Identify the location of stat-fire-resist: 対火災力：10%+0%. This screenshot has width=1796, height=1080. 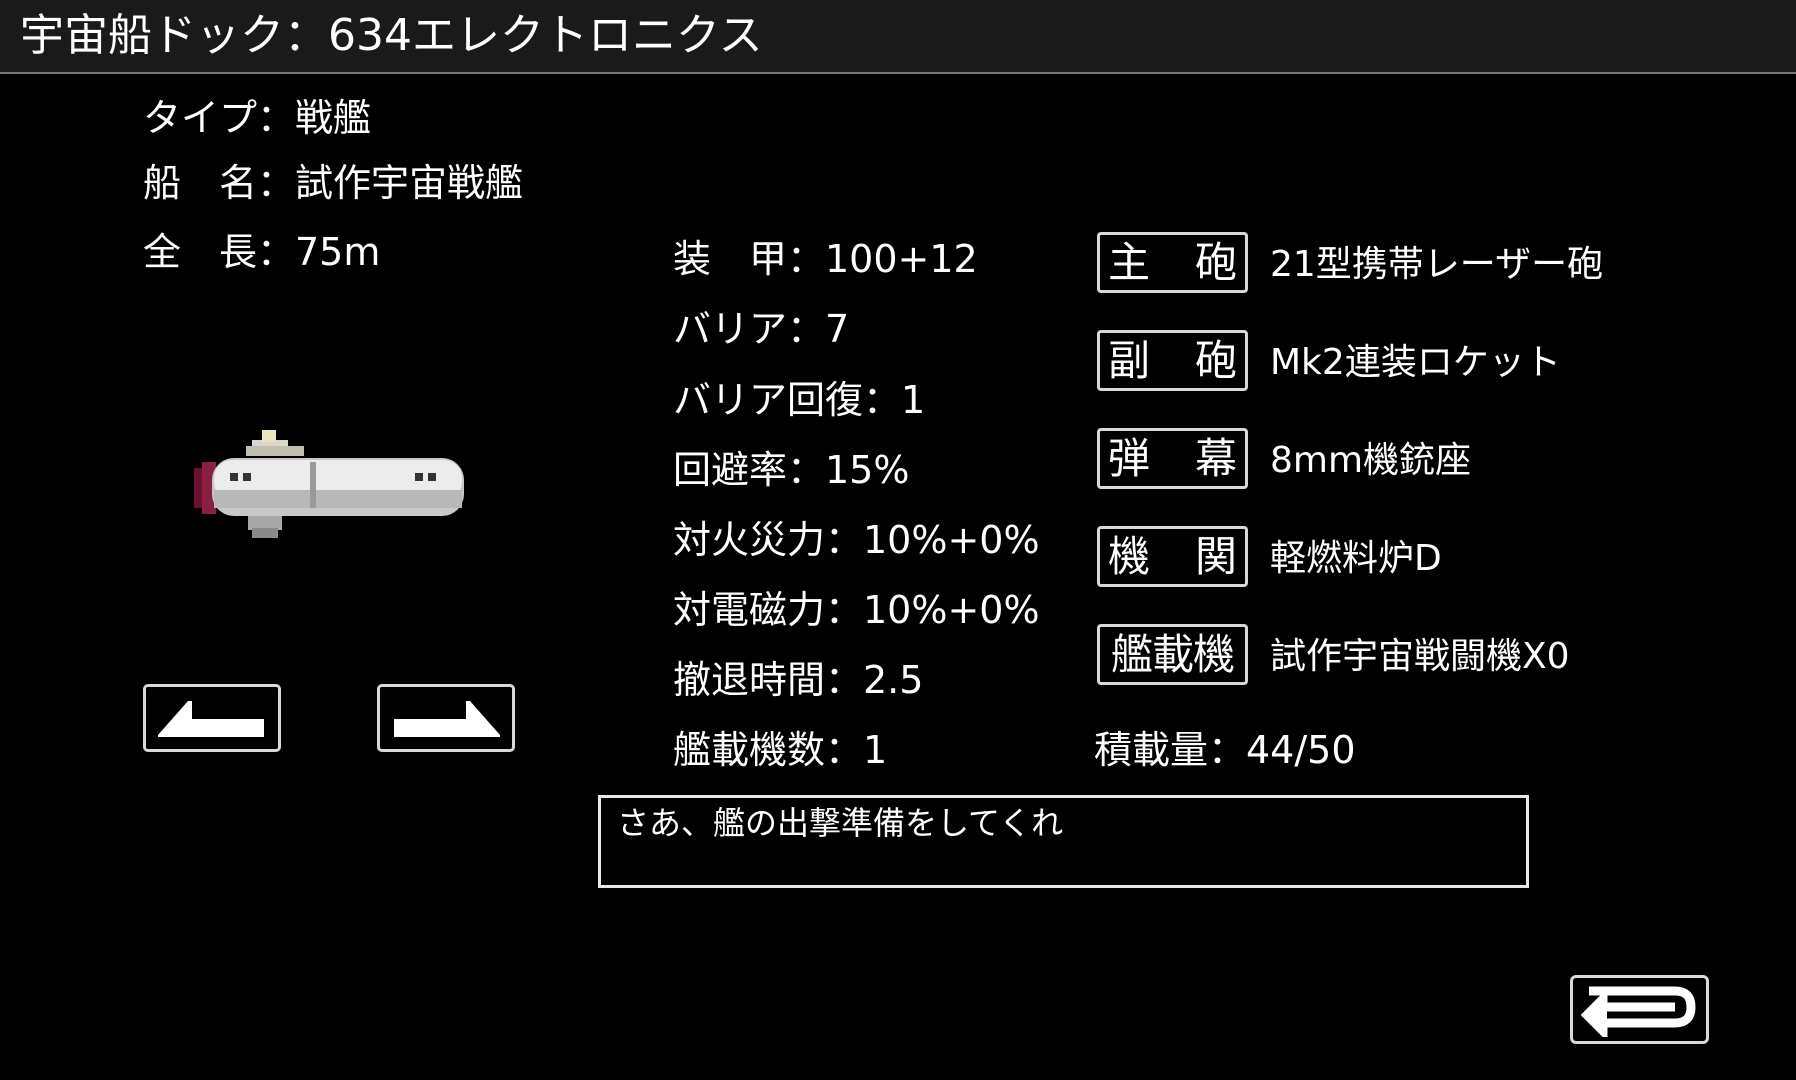
(856, 540).